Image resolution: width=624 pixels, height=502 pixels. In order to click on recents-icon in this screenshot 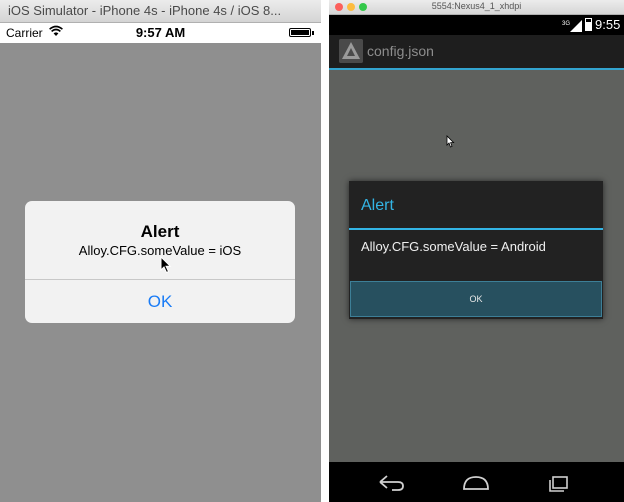, I will do `click(558, 484)`.